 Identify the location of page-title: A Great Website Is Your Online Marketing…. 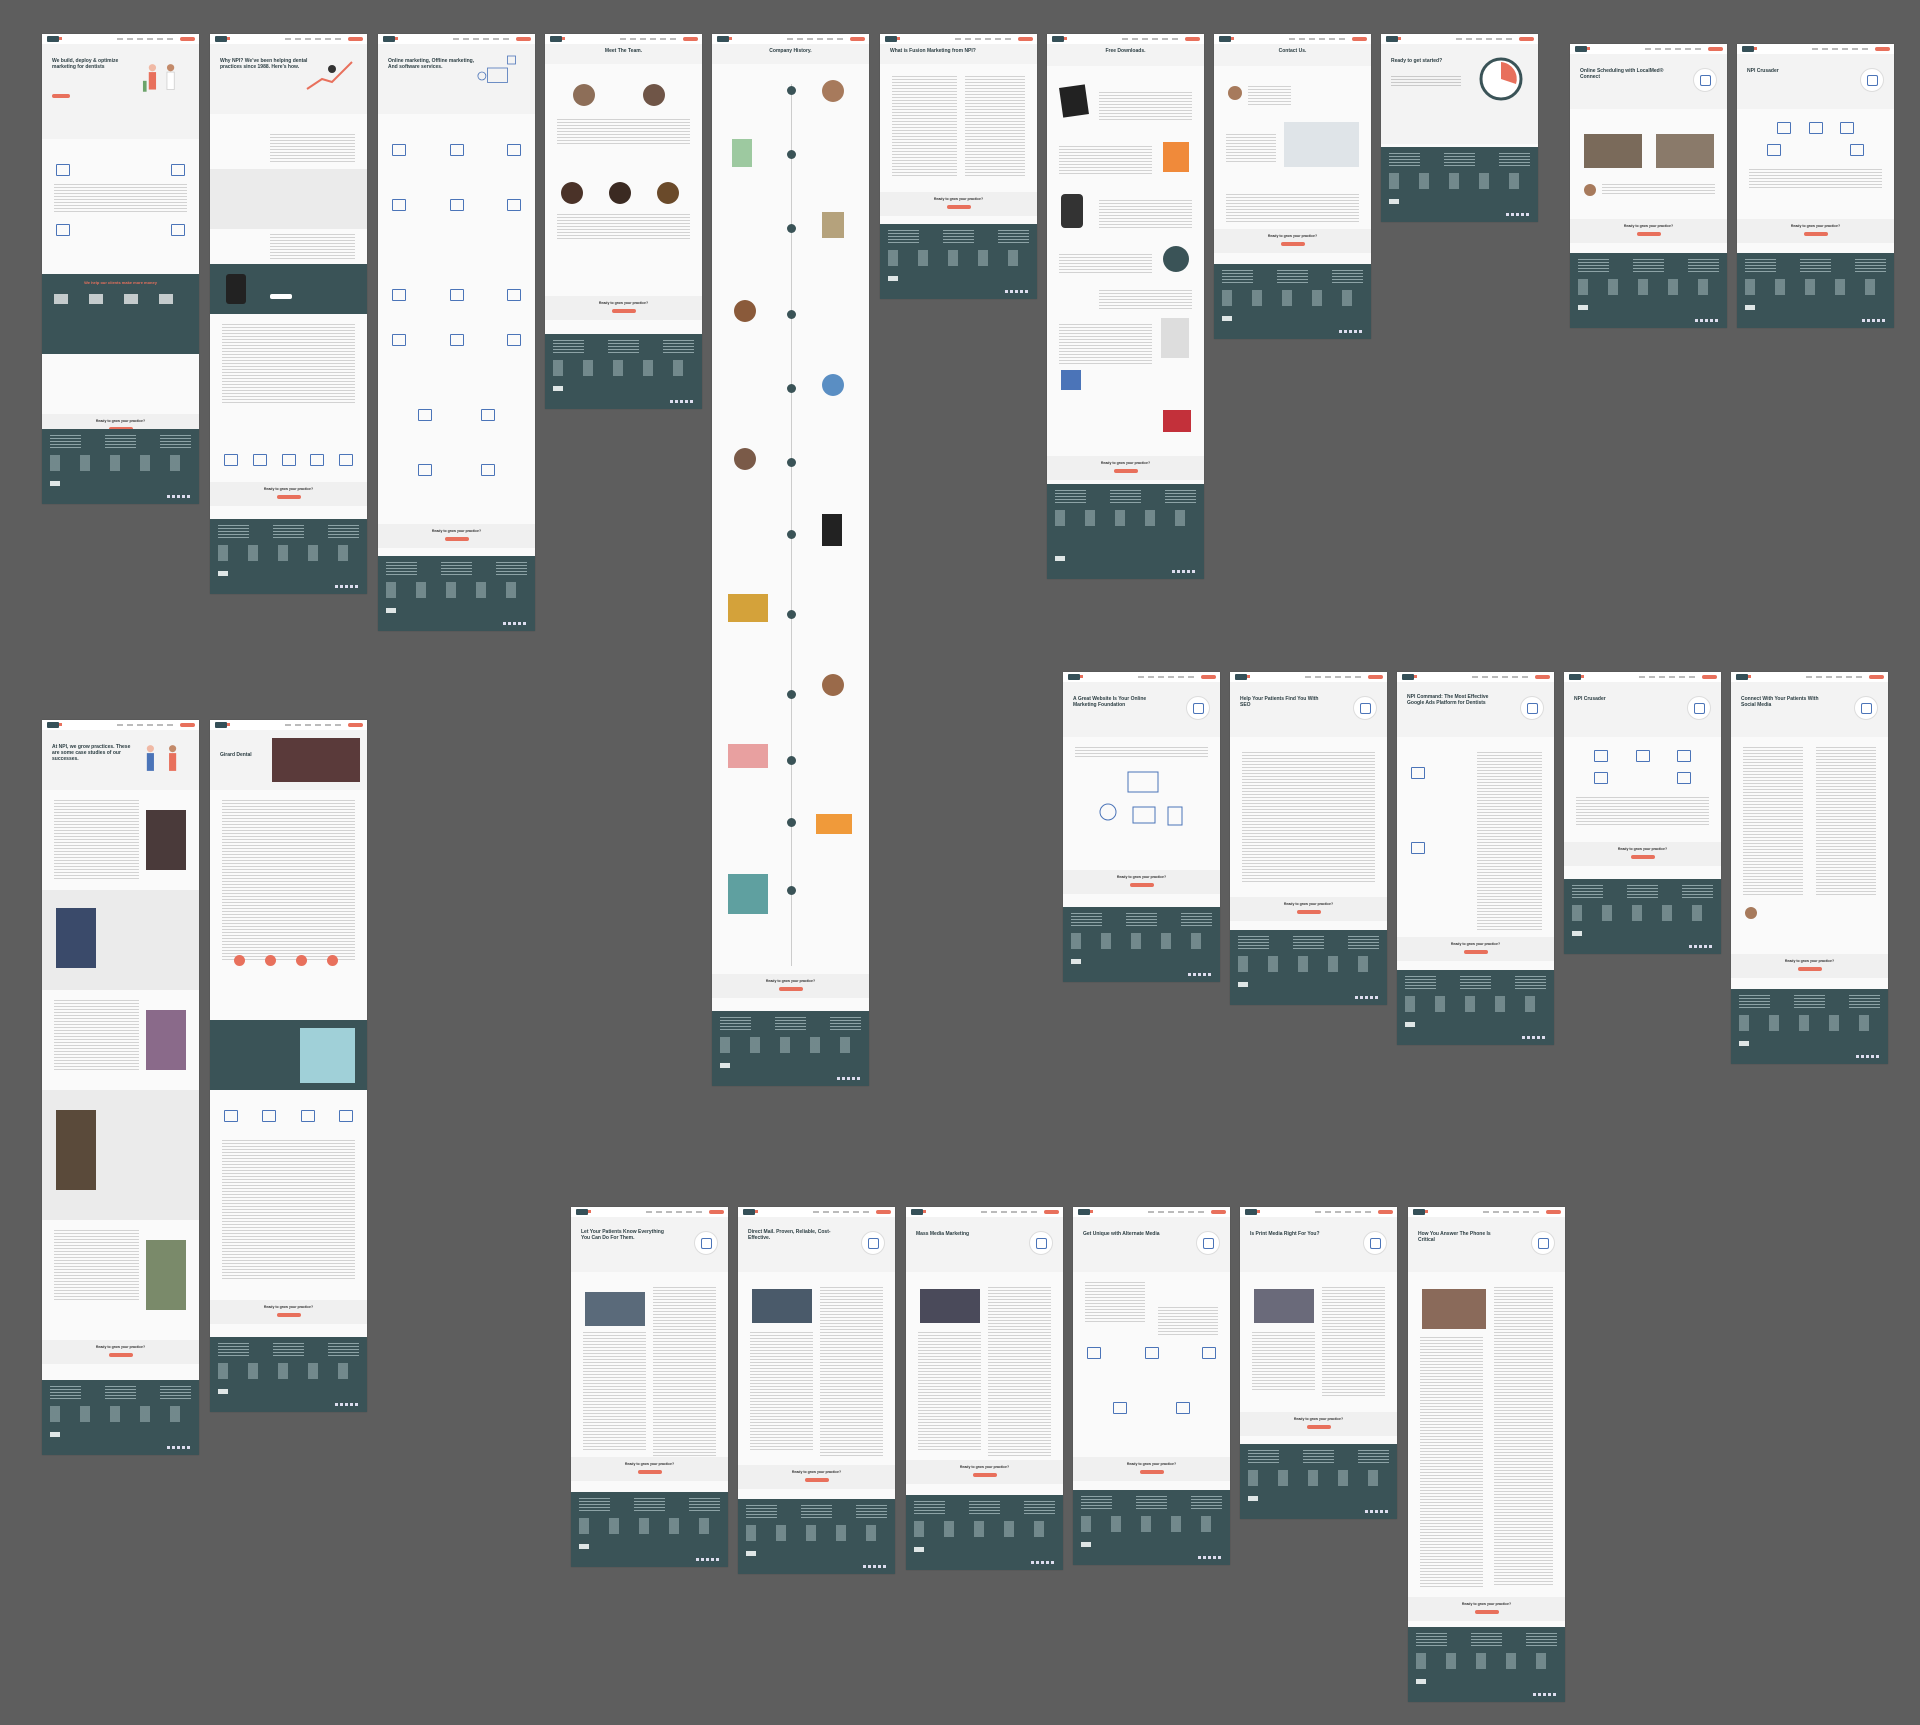
(1110, 702).